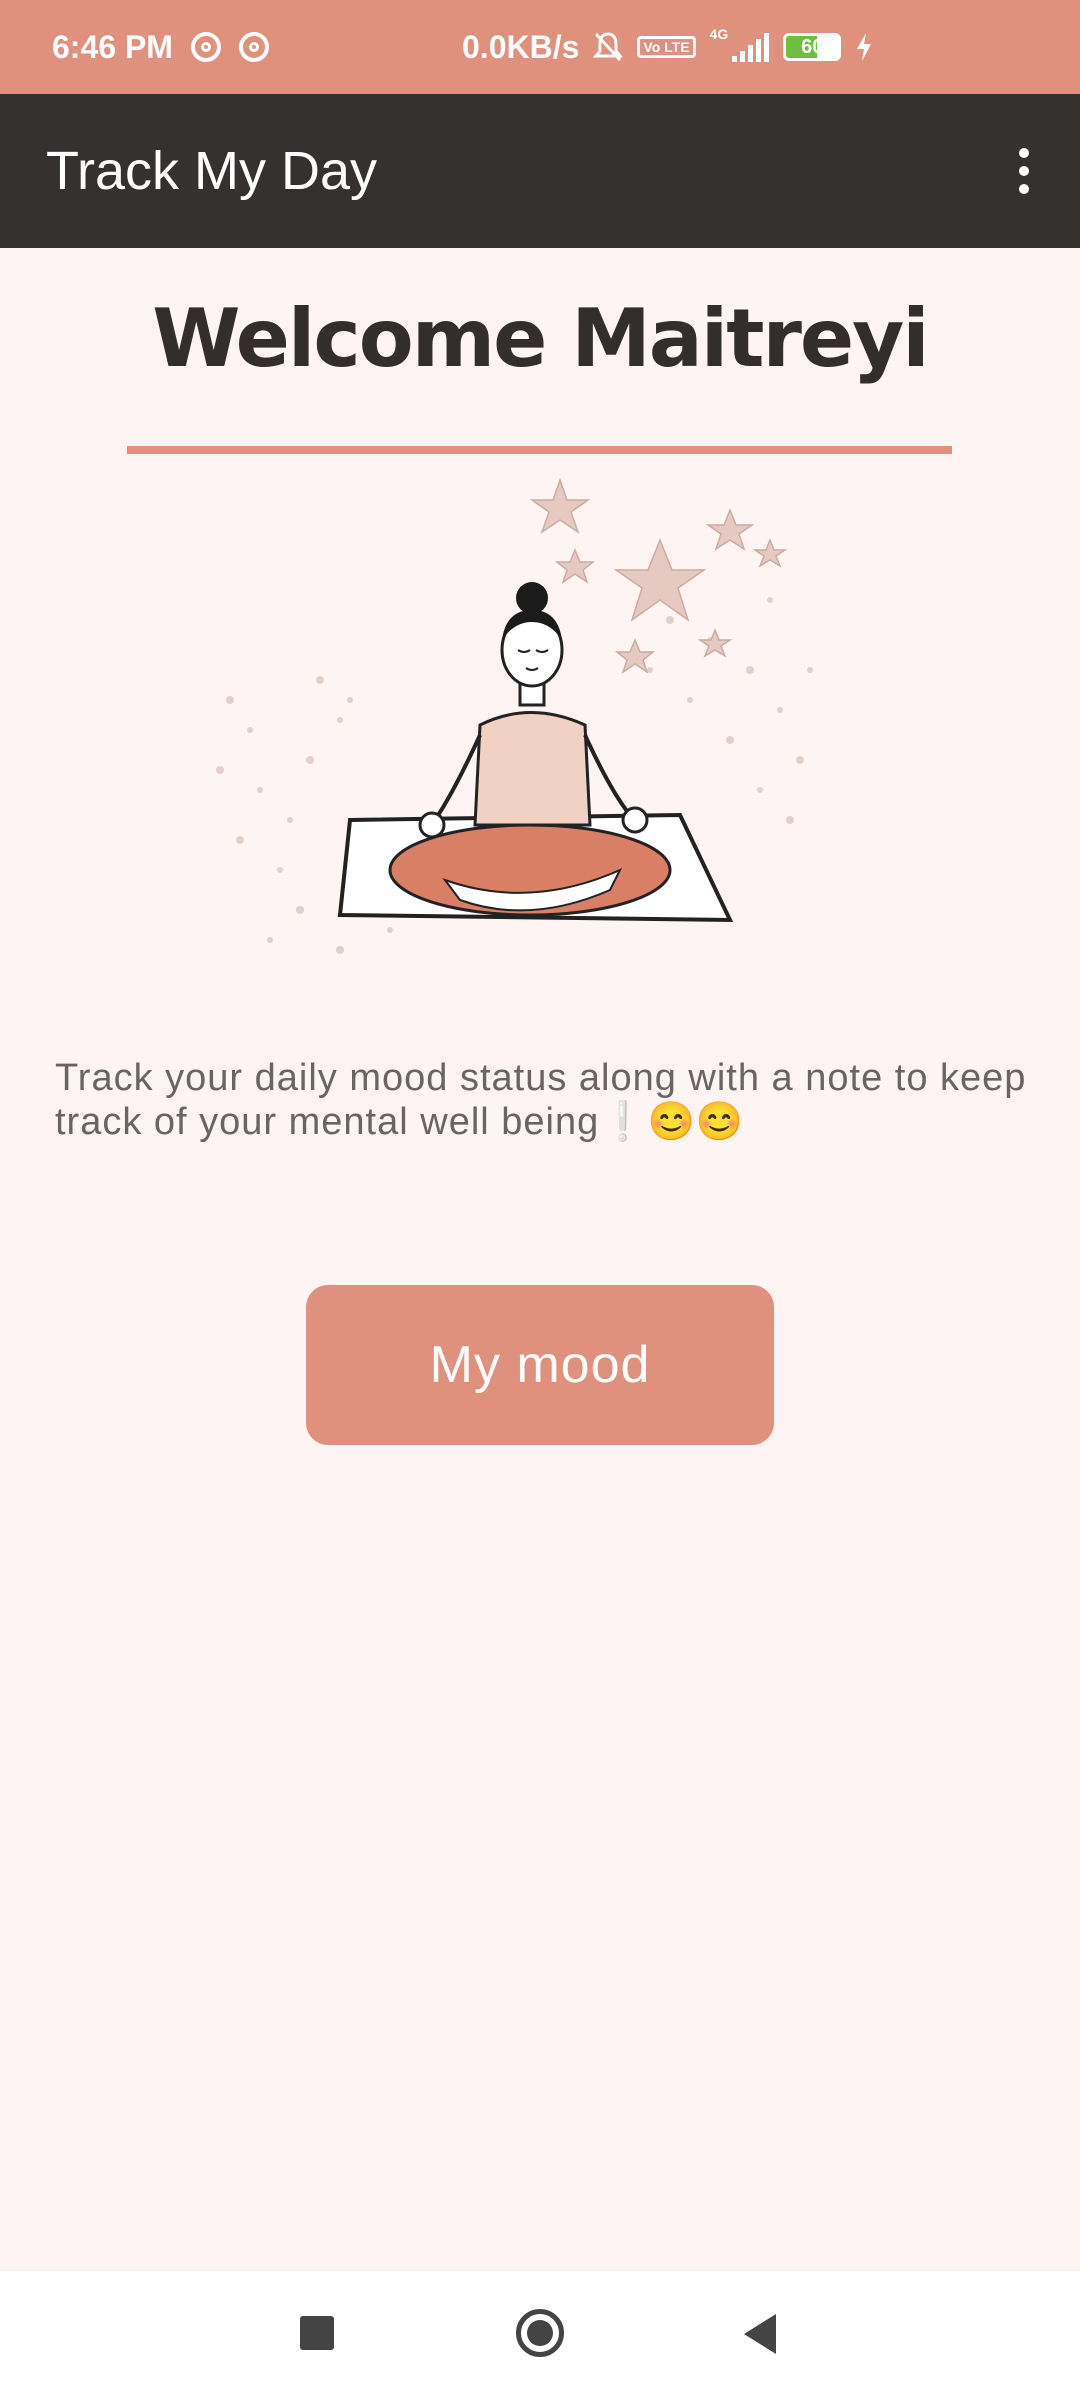  Describe the element at coordinates (864, 47) in the screenshot. I see `charging-icon` at that location.